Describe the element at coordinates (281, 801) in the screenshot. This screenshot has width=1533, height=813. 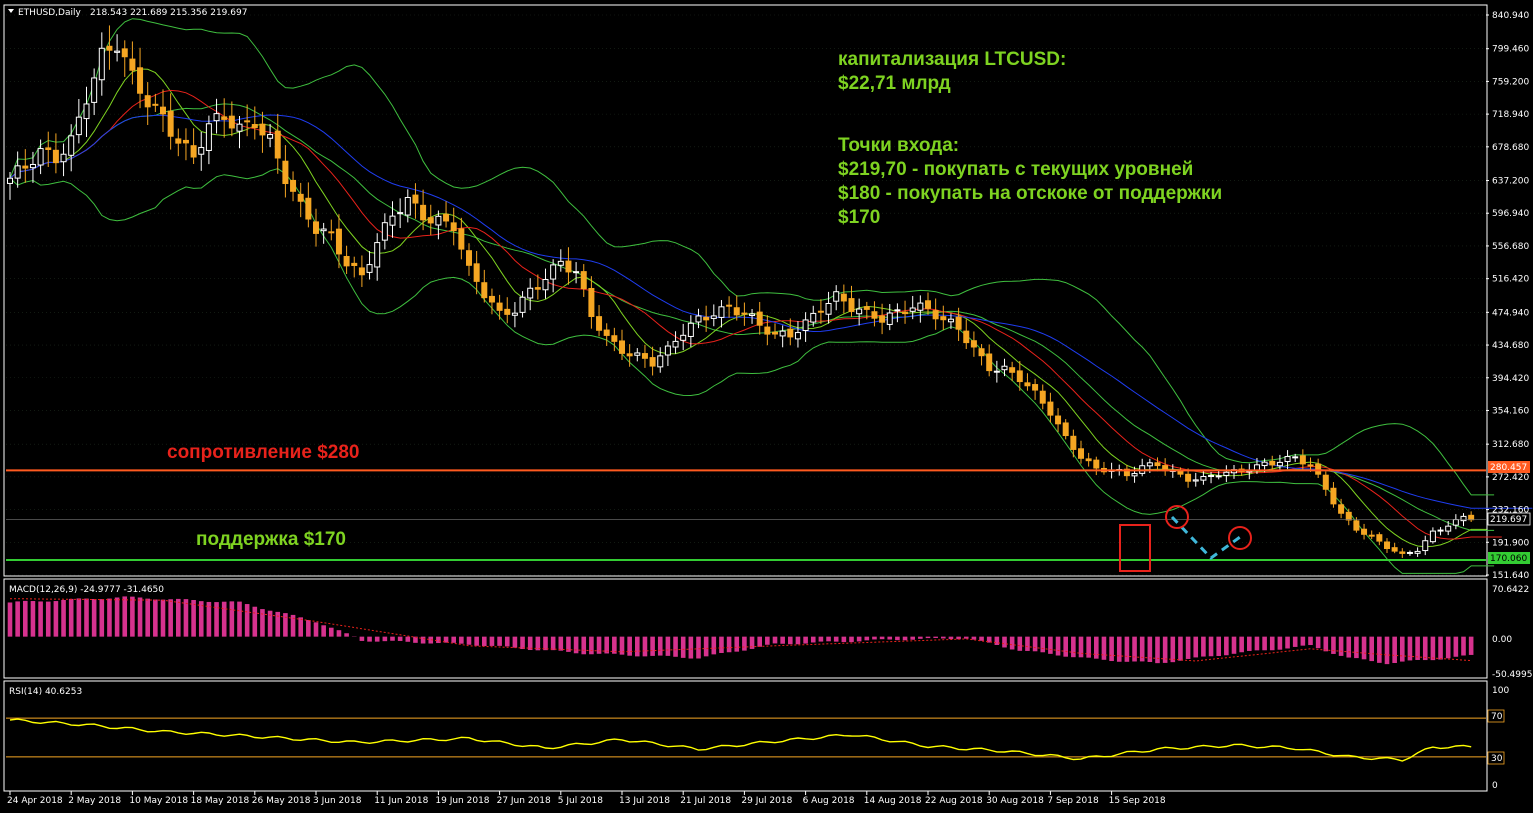
I see `time-tick-label-4: 26 May 2018` at that location.